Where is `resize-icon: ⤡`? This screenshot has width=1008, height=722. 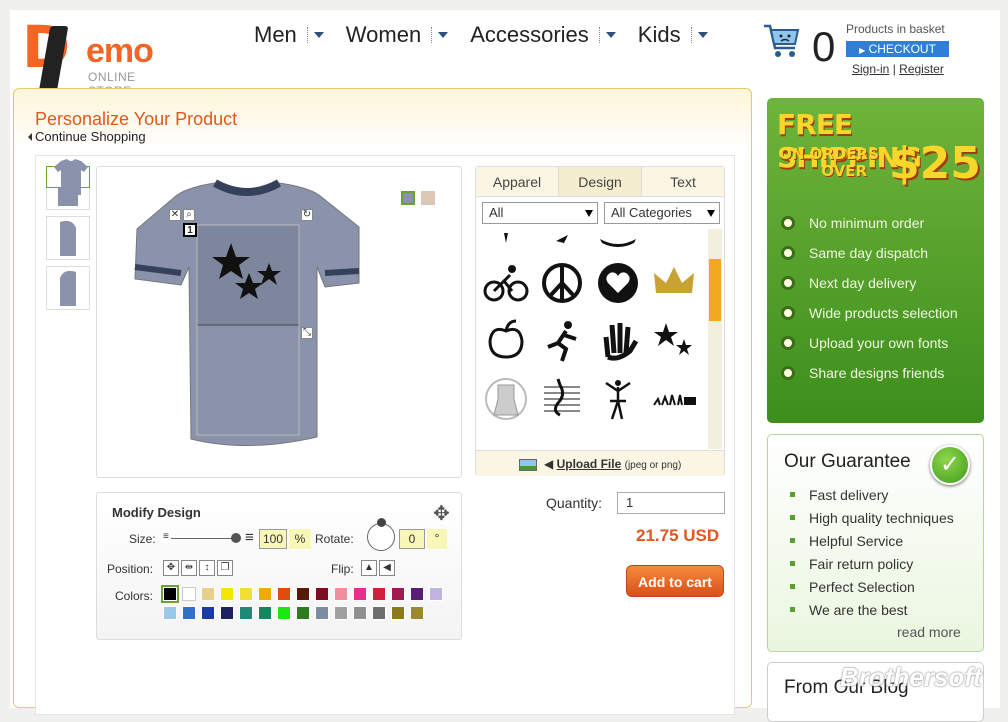 resize-icon: ⤡ is located at coordinates (307, 333).